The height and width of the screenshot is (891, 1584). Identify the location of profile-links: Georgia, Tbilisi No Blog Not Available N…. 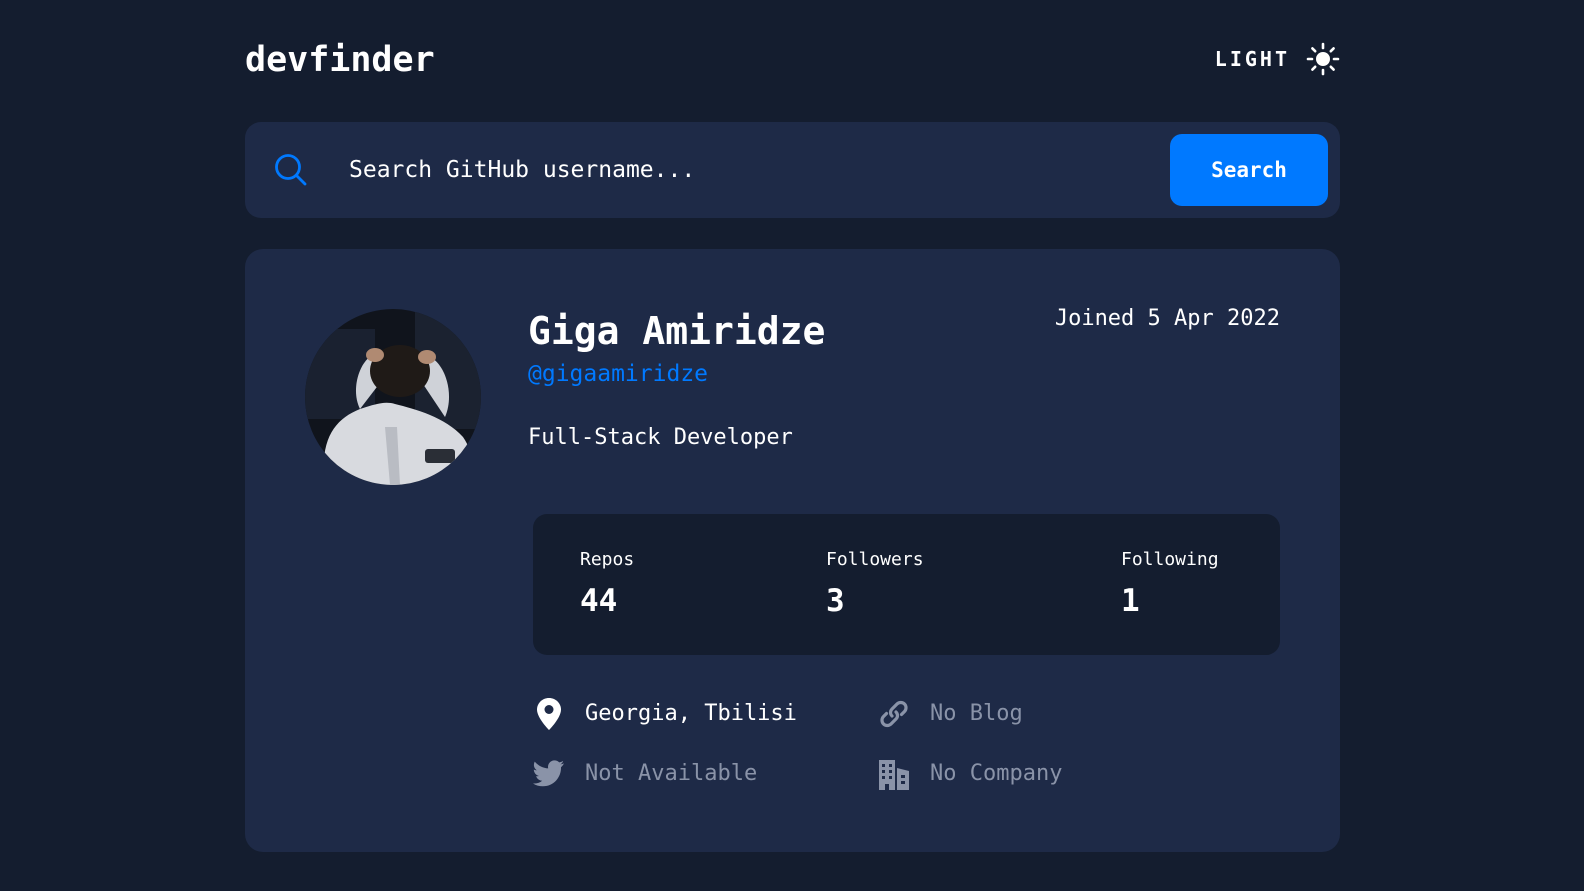
(906, 754).